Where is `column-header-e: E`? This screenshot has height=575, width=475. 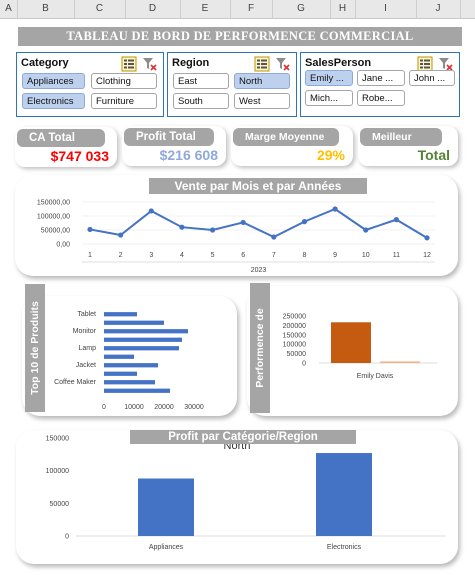
column-header-e: E is located at coordinates (205, 9).